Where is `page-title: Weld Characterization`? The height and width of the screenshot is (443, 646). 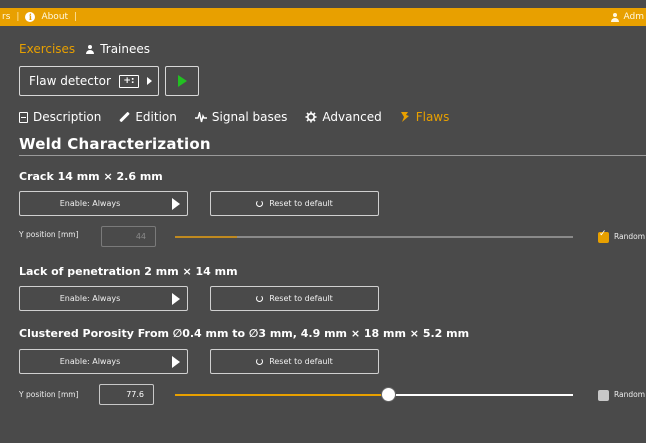
page-title: Weld Characterization is located at coordinates (115, 144).